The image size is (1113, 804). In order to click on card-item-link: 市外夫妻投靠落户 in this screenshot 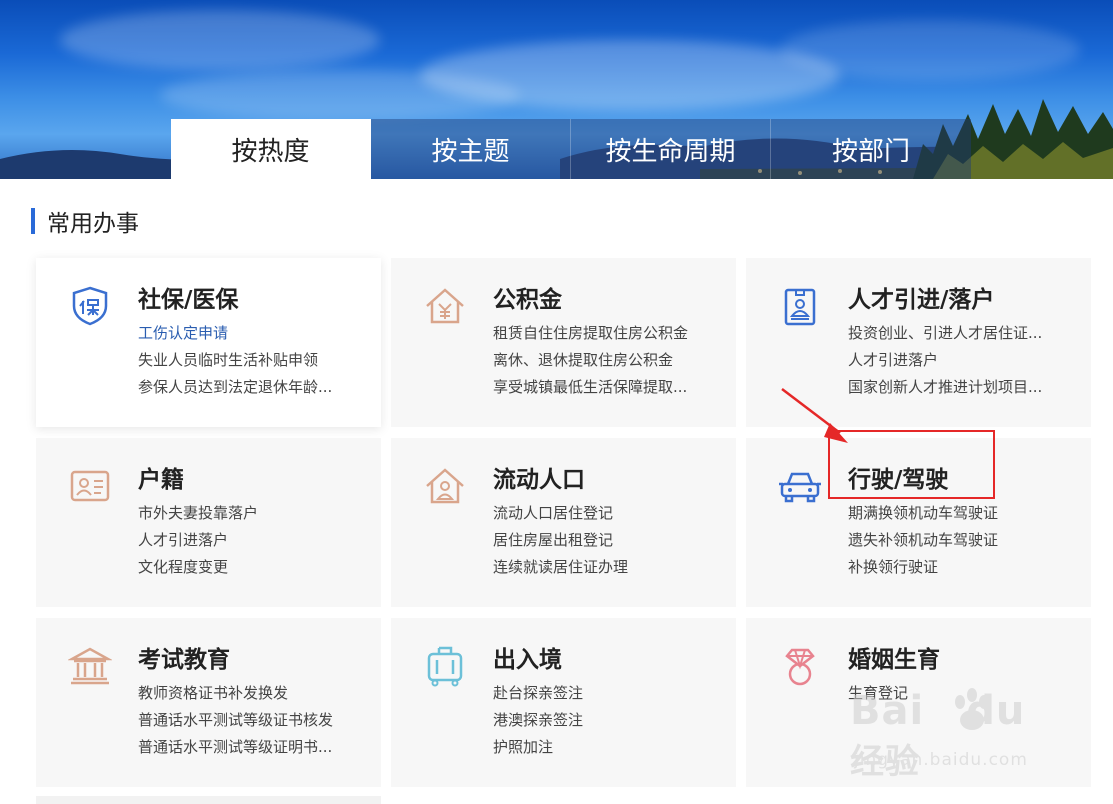, I will do `click(198, 513)`.